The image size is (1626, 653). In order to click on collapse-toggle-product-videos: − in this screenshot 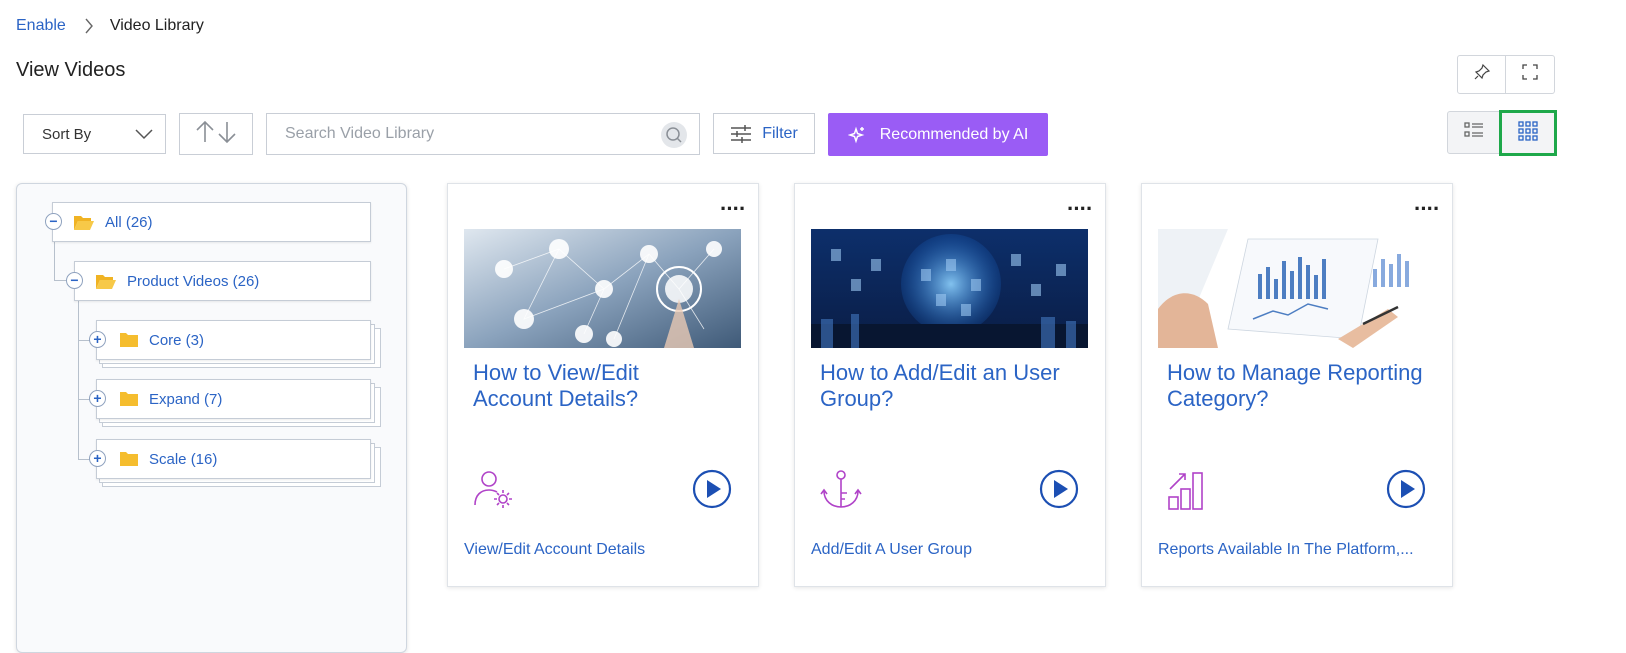, I will do `click(74, 280)`.